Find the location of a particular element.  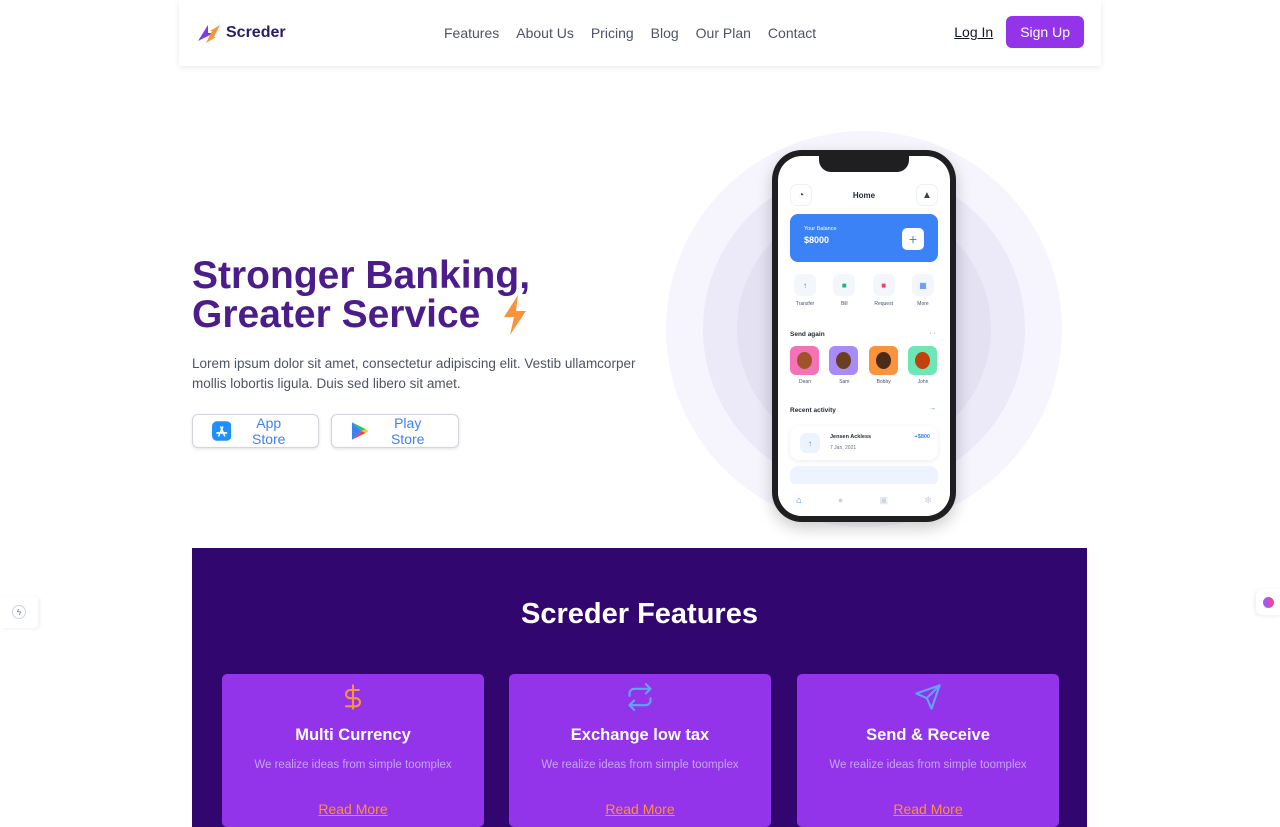

phone-action-bill: ■ Bill is located at coordinates (844, 290).